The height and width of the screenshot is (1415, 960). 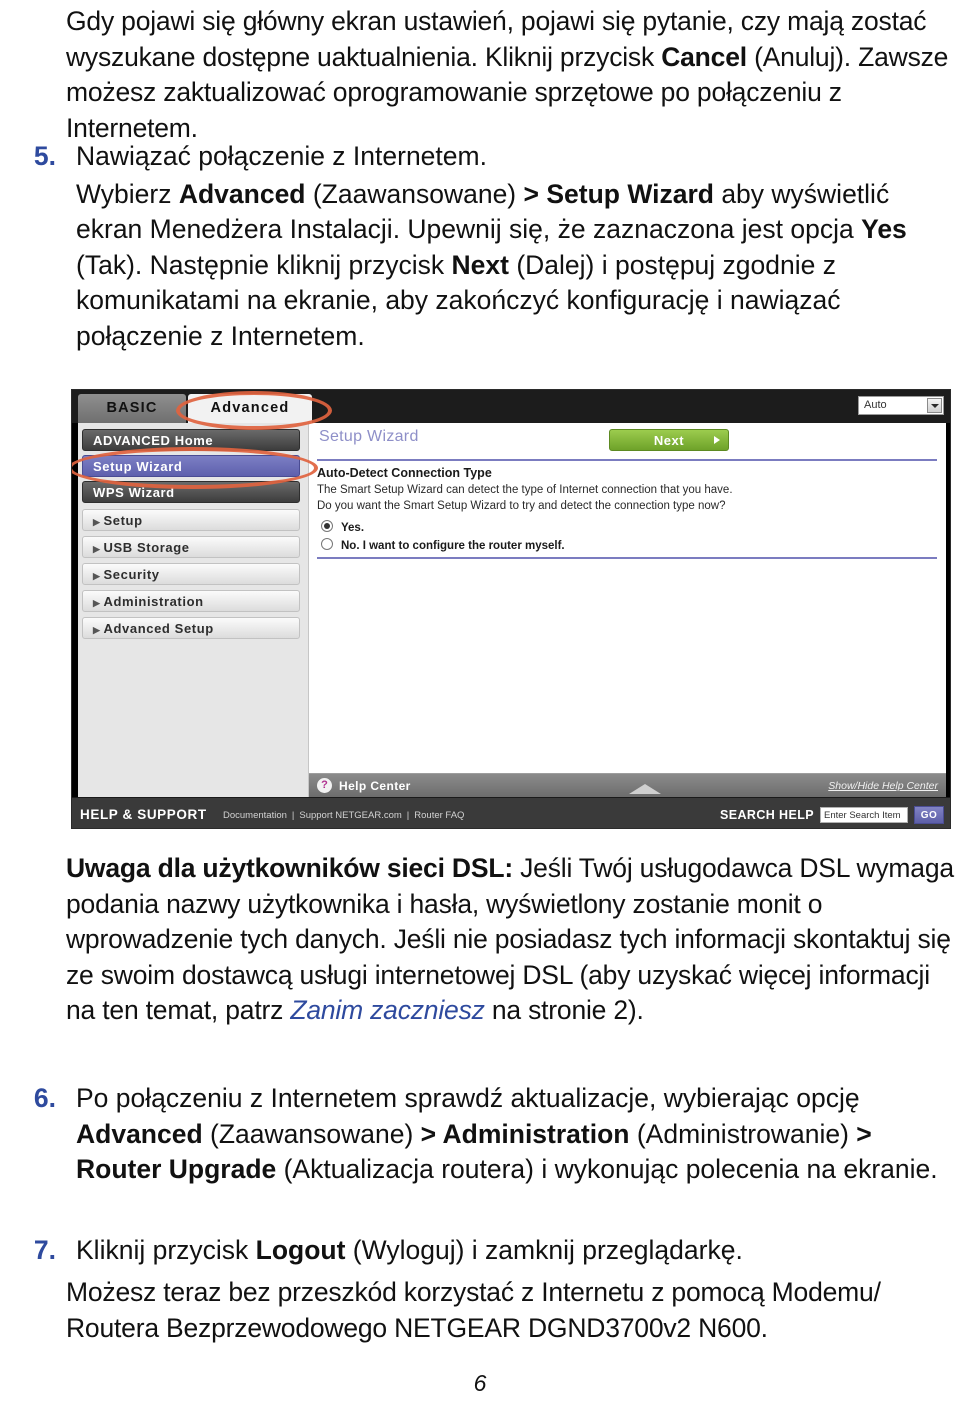 I want to click on sidebar-item-advanced-setup: ▶ Advanced Setup, so click(x=191, y=628).